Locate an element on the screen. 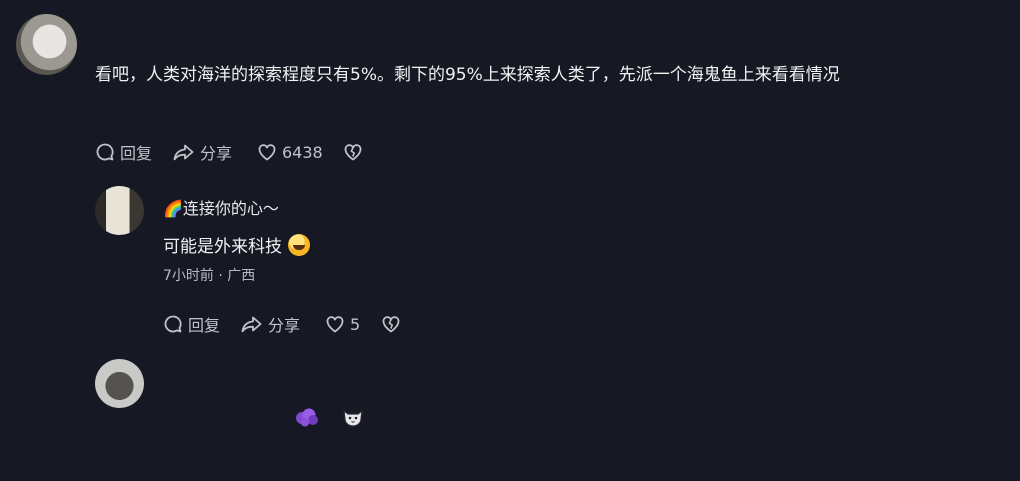 This screenshot has height=481, width=1020. reply-actions: 回复 分享 5 is located at coordinates (282, 324).